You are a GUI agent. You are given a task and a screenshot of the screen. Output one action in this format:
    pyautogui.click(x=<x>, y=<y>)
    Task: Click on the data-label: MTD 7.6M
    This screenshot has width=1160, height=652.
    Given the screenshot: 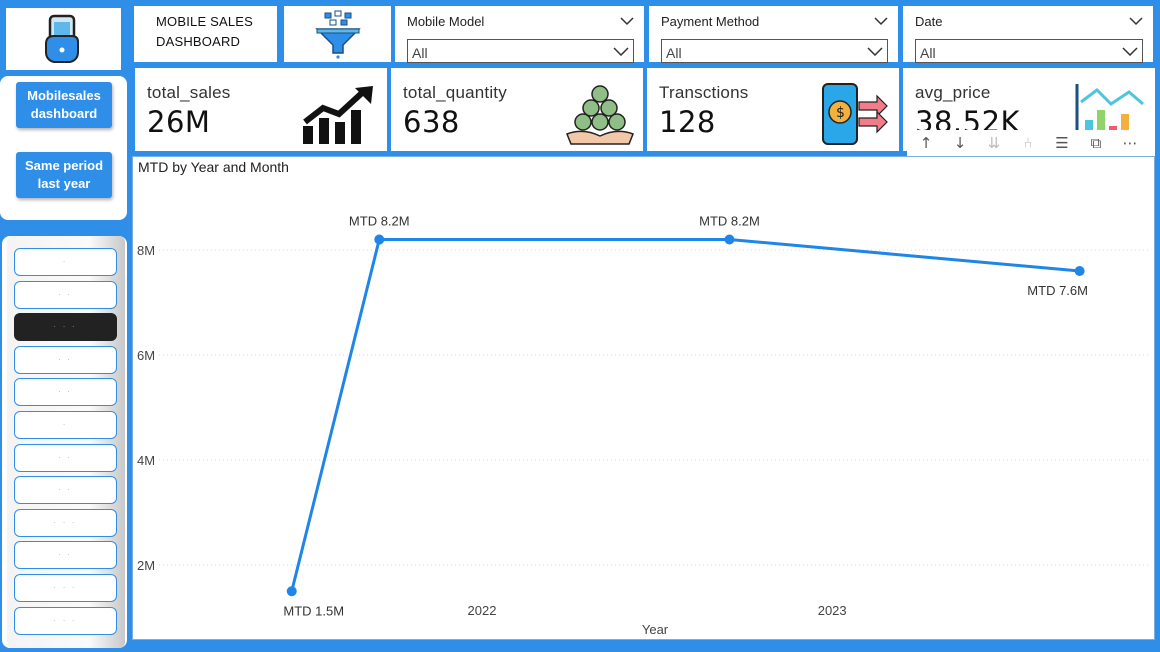 What is the action you would take?
    pyautogui.click(x=1057, y=290)
    